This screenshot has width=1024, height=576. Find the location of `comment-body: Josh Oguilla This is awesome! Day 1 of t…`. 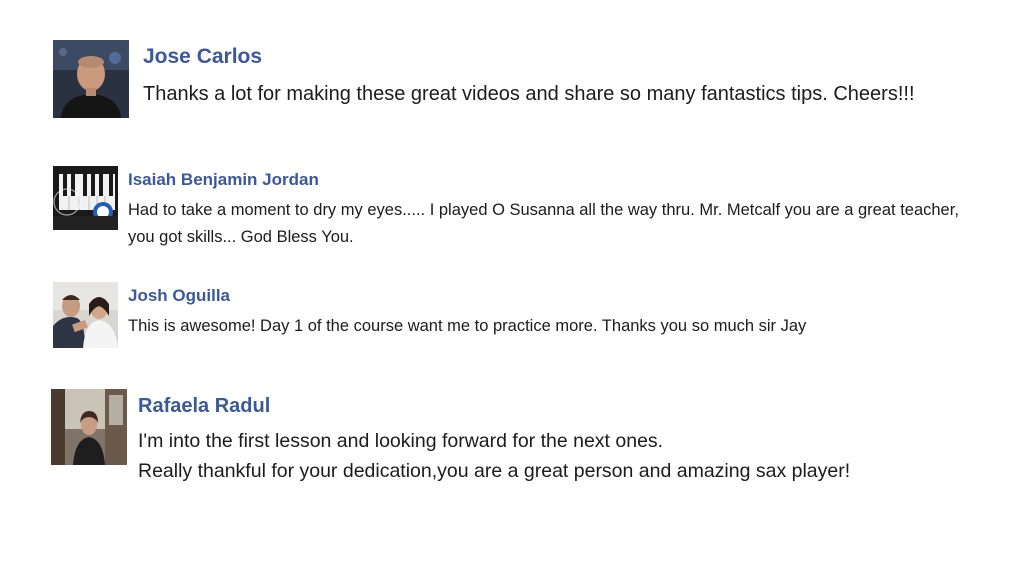

comment-body: Josh Oguilla This is awesome! Day 1 of t… is located at coordinates (550, 311).